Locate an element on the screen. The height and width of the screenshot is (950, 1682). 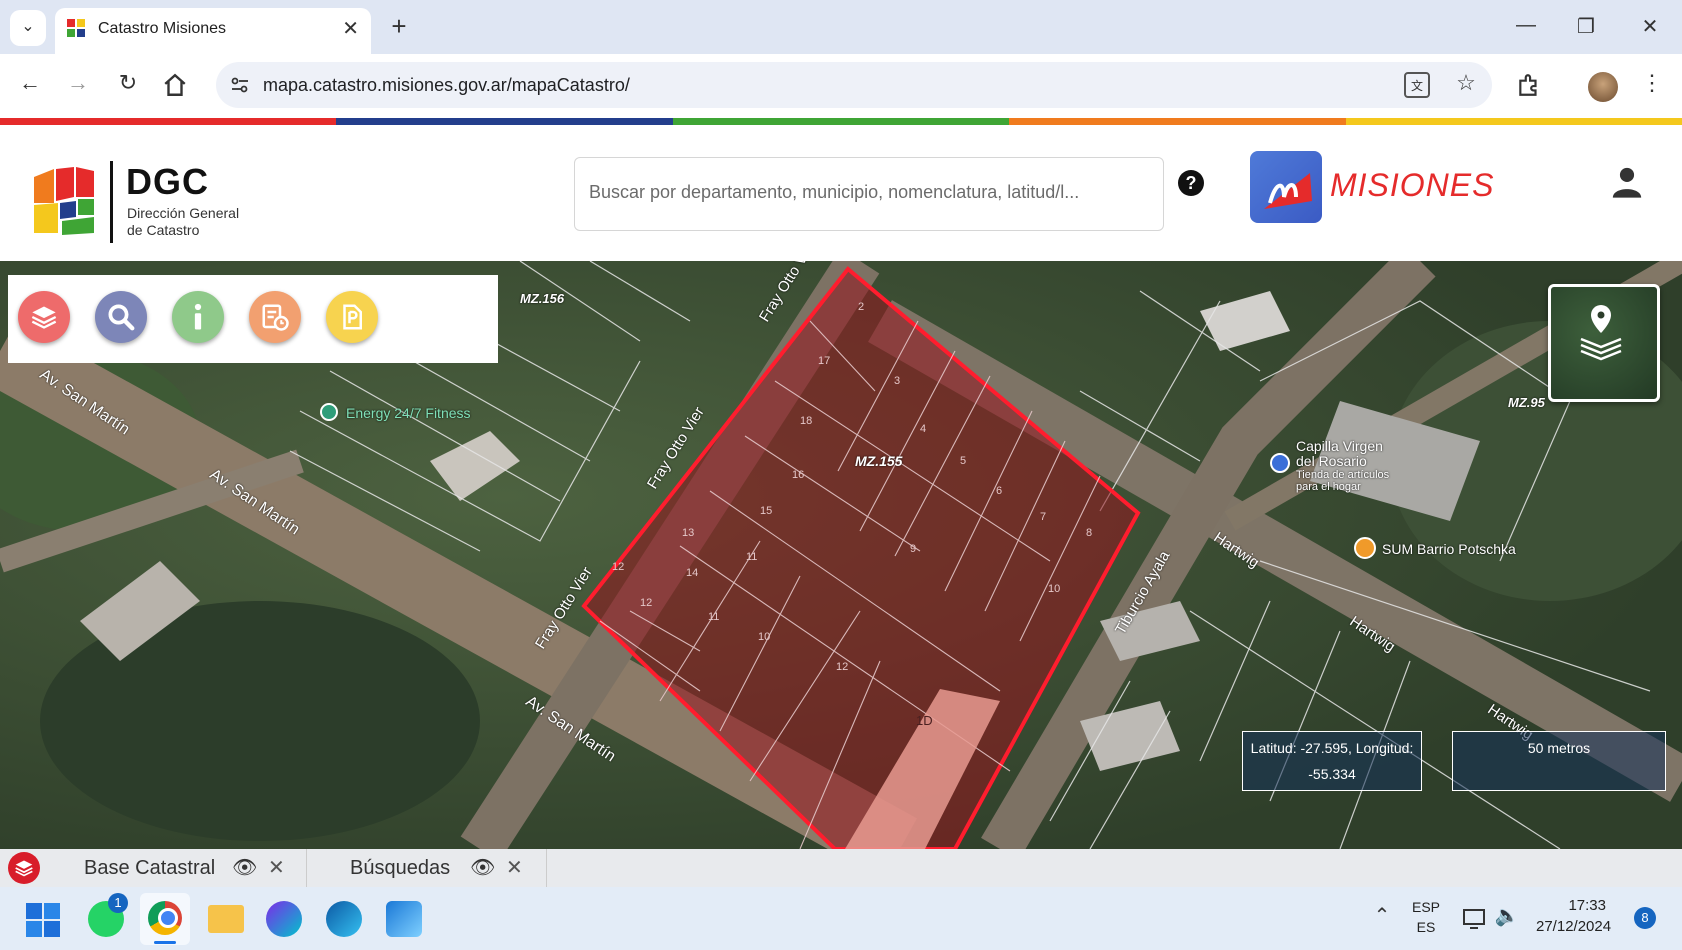
back-icon: ← is located at coordinates (30, 83).